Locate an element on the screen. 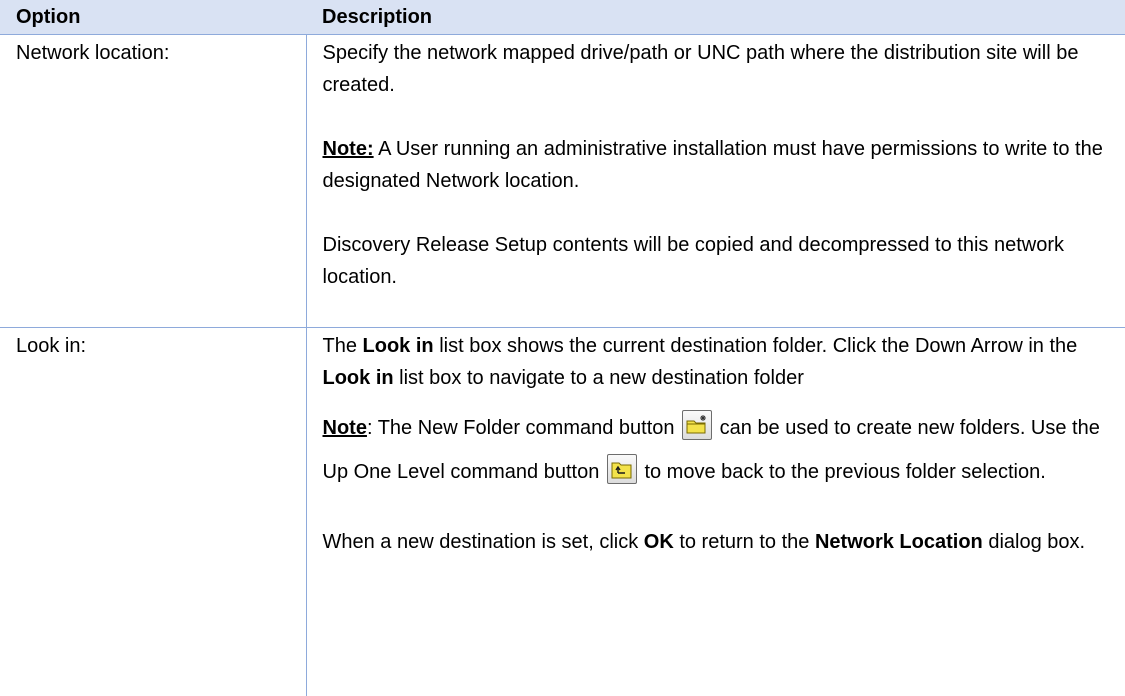  header-description: Description is located at coordinates (715, 17).